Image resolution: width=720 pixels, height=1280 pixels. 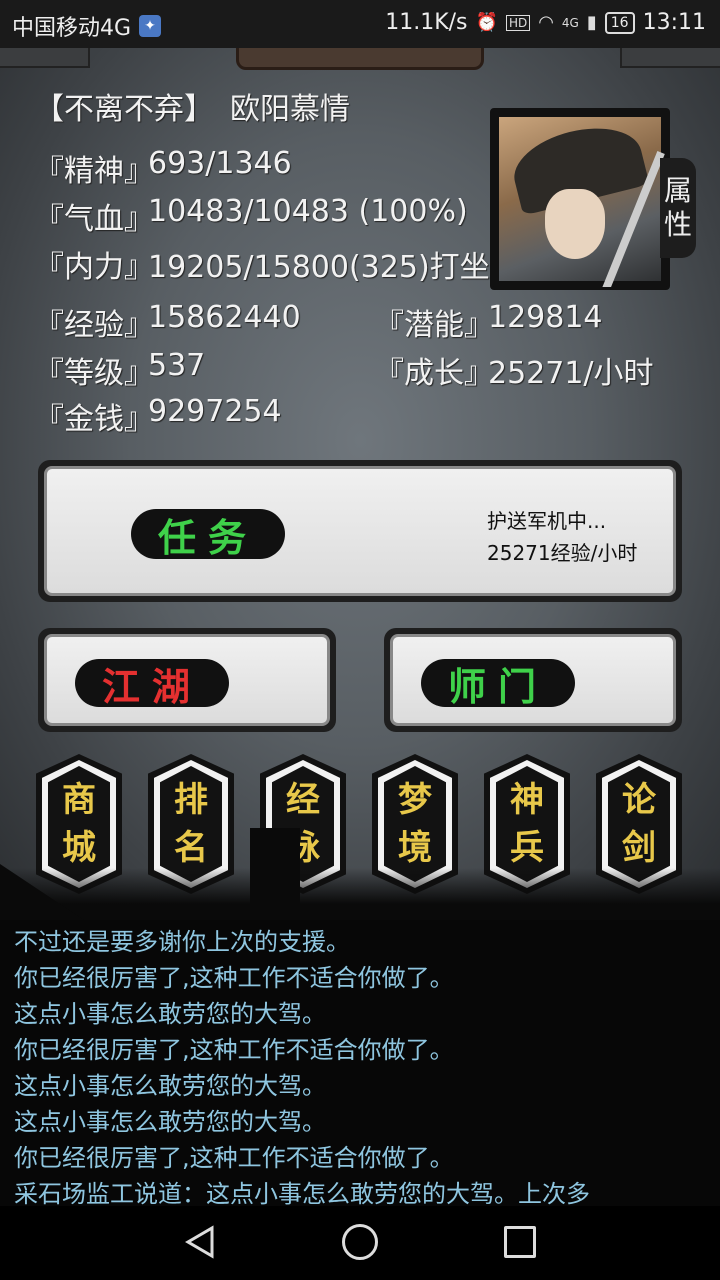 I want to click on stat-jingyan-label: 『经验』, so click(x=94, y=325).